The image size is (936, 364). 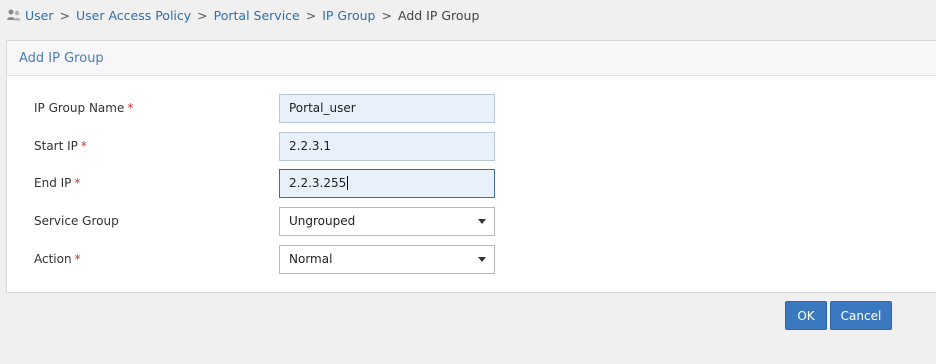 I want to click on service-group-select: Ungrouped, so click(x=387, y=221).